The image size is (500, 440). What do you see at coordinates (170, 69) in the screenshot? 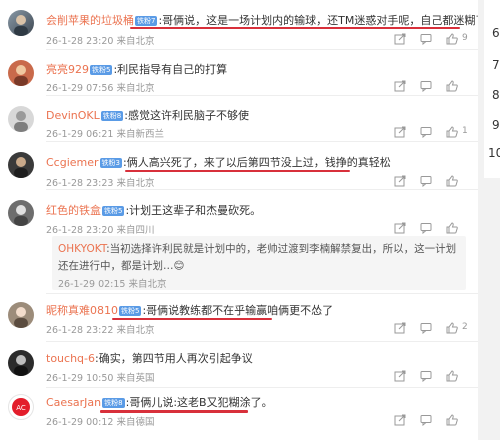
I see `comment-text: :利民指导有自己的打算` at bounding box center [170, 69].